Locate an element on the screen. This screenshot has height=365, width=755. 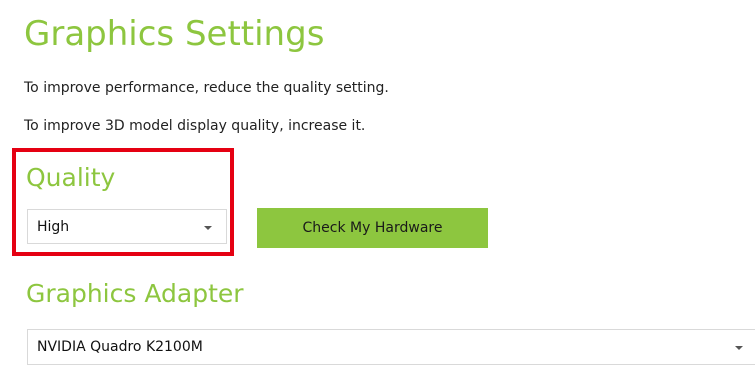
graphics-adapter-select-value: NVIDIA Quadro K2100M is located at coordinates (120, 347).